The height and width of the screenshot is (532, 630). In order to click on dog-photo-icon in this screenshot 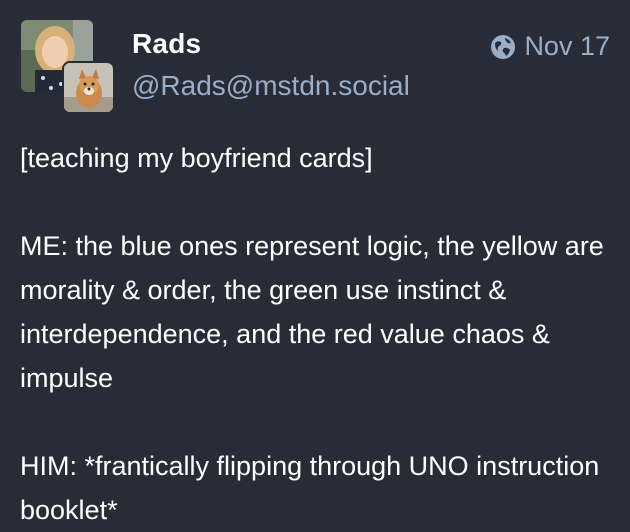, I will do `click(88, 87)`.